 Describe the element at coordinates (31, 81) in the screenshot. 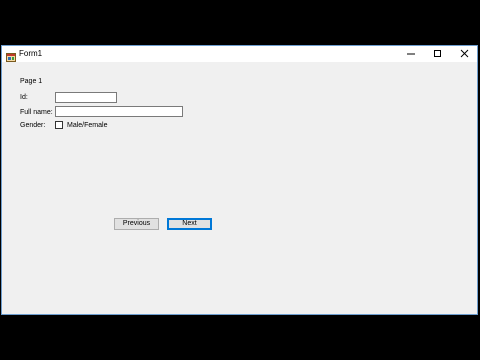

I see `page-label: Page 1` at that location.